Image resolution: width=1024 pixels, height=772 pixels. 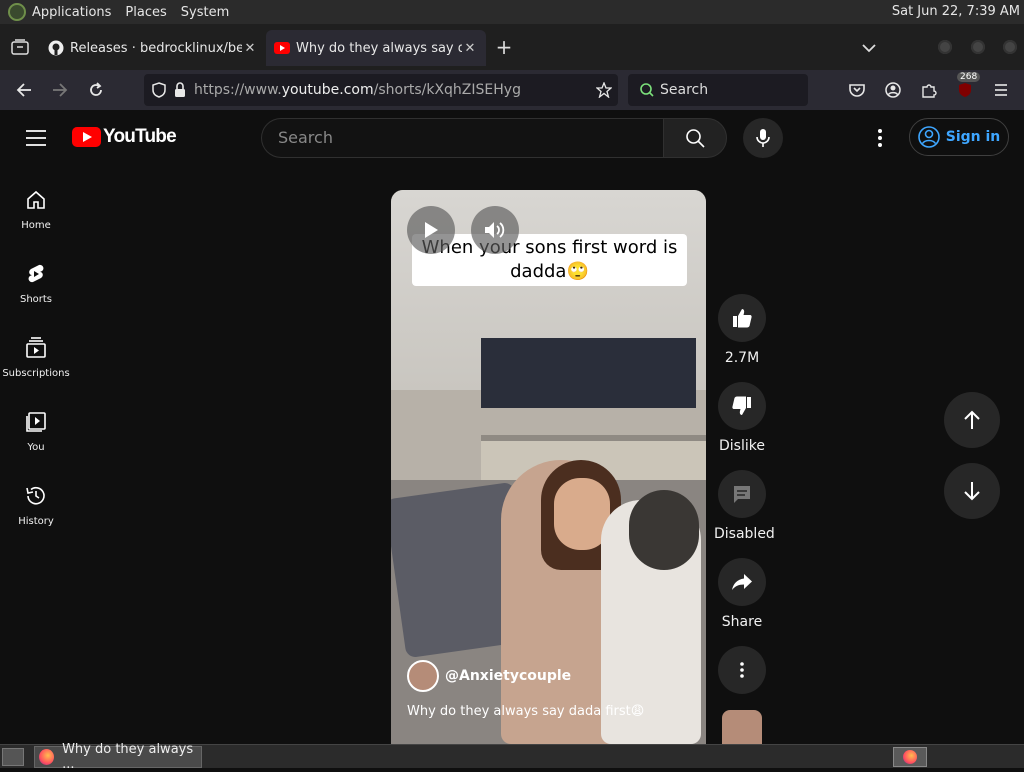 I want to click on account-icon, so click(x=893, y=90).